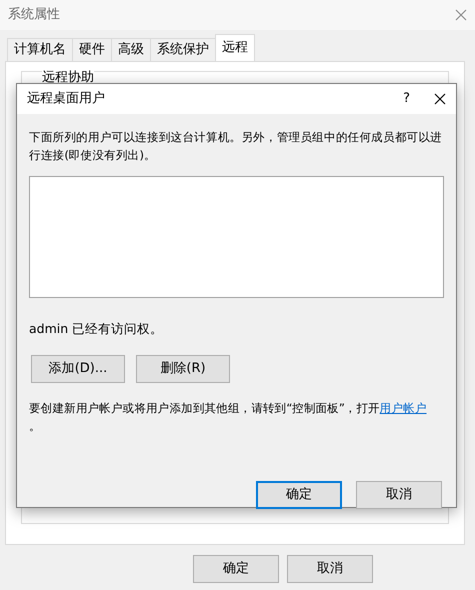 The height and width of the screenshot is (590, 475). I want to click on dialog-button: 取消, so click(330, 569).